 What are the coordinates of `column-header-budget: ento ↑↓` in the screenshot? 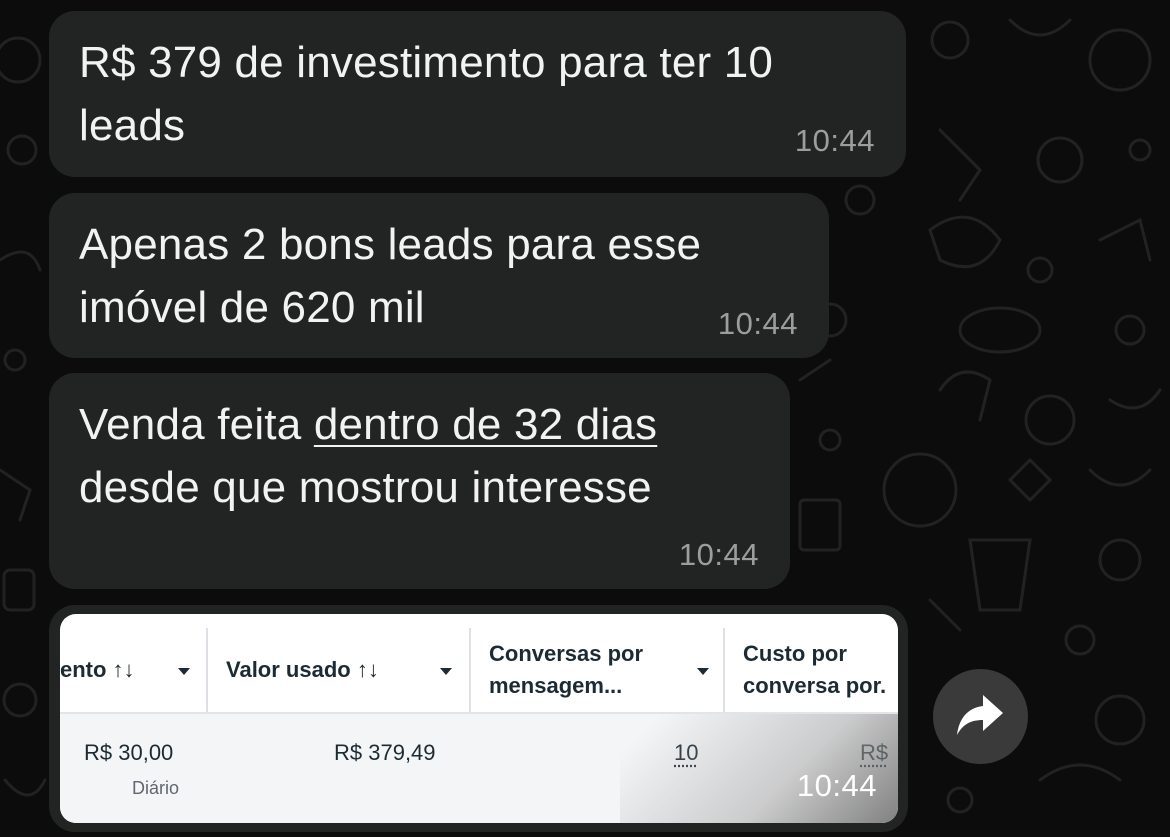 It's located at (133, 670).